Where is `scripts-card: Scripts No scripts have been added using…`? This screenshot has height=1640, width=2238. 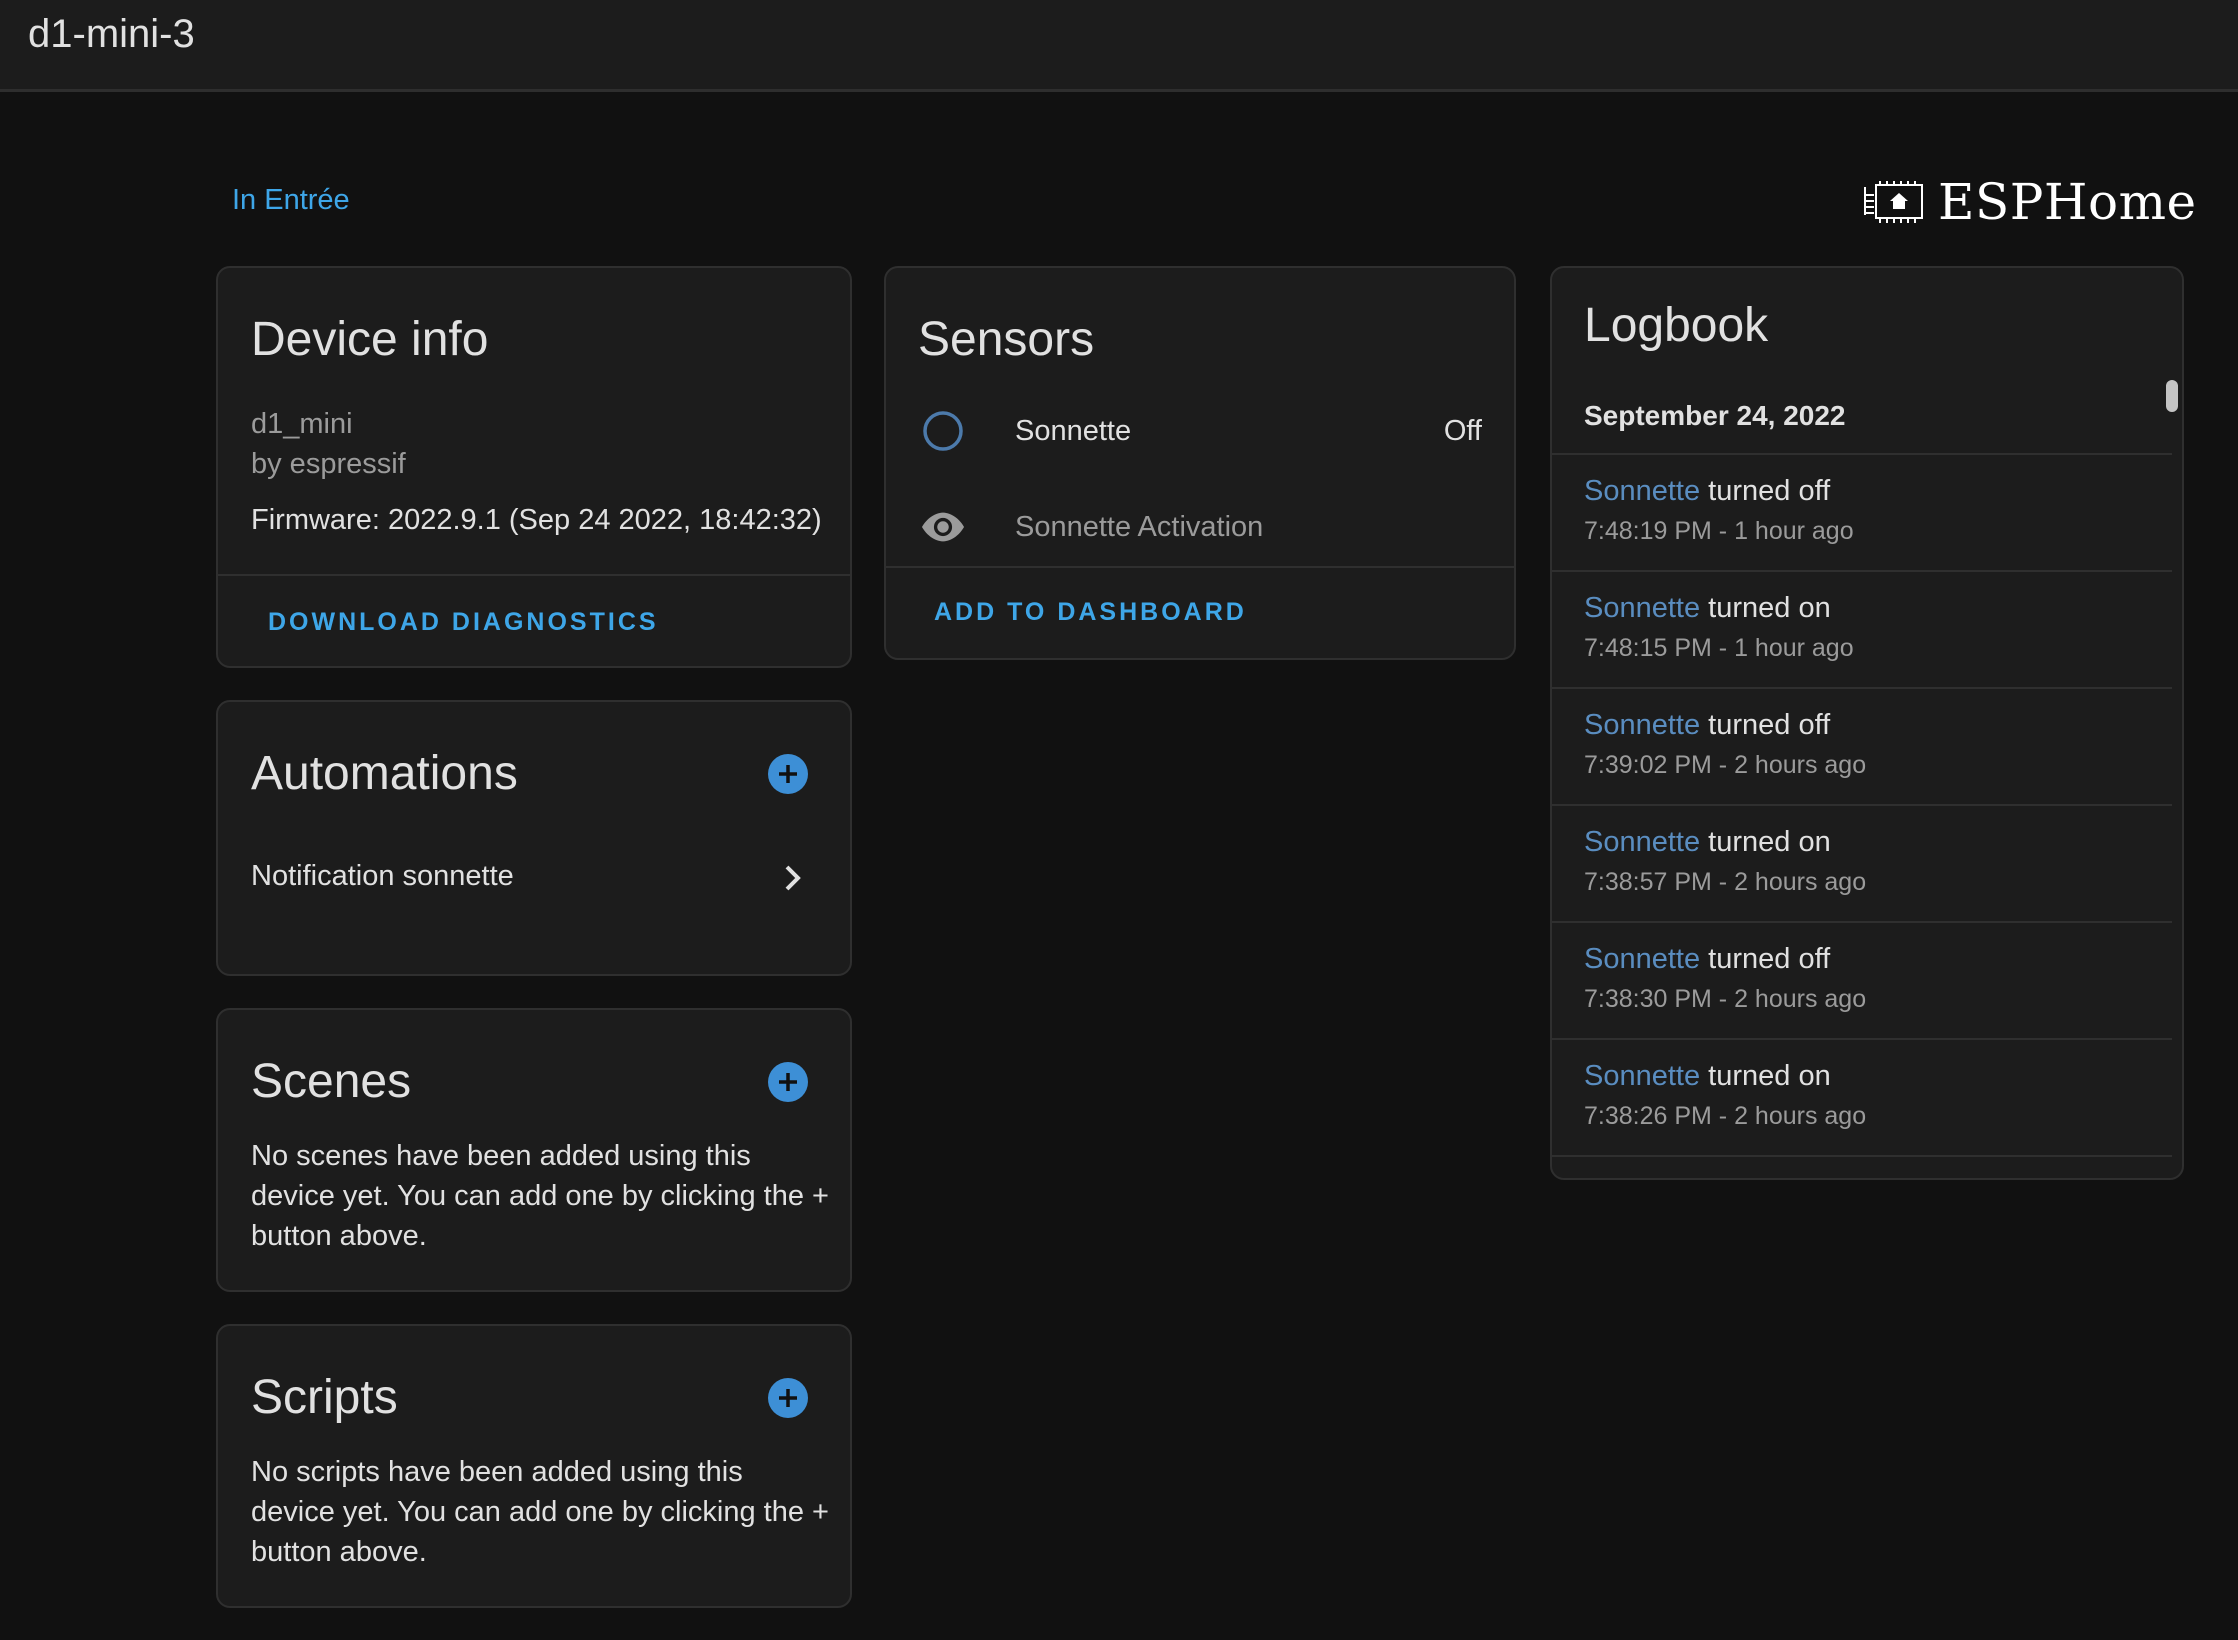 scripts-card: Scripts No scripts have been added using… is located at coordinates (534, 1466).